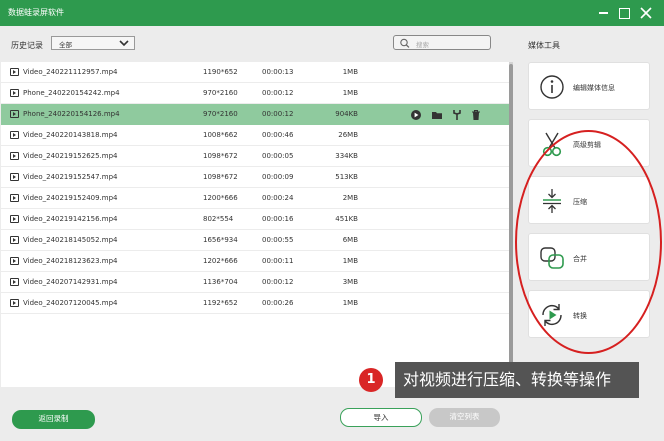  Describe the element at coordinates (70, 72) in the screenshot. I see `file-name: Video_240221112957.mp4` at that location.